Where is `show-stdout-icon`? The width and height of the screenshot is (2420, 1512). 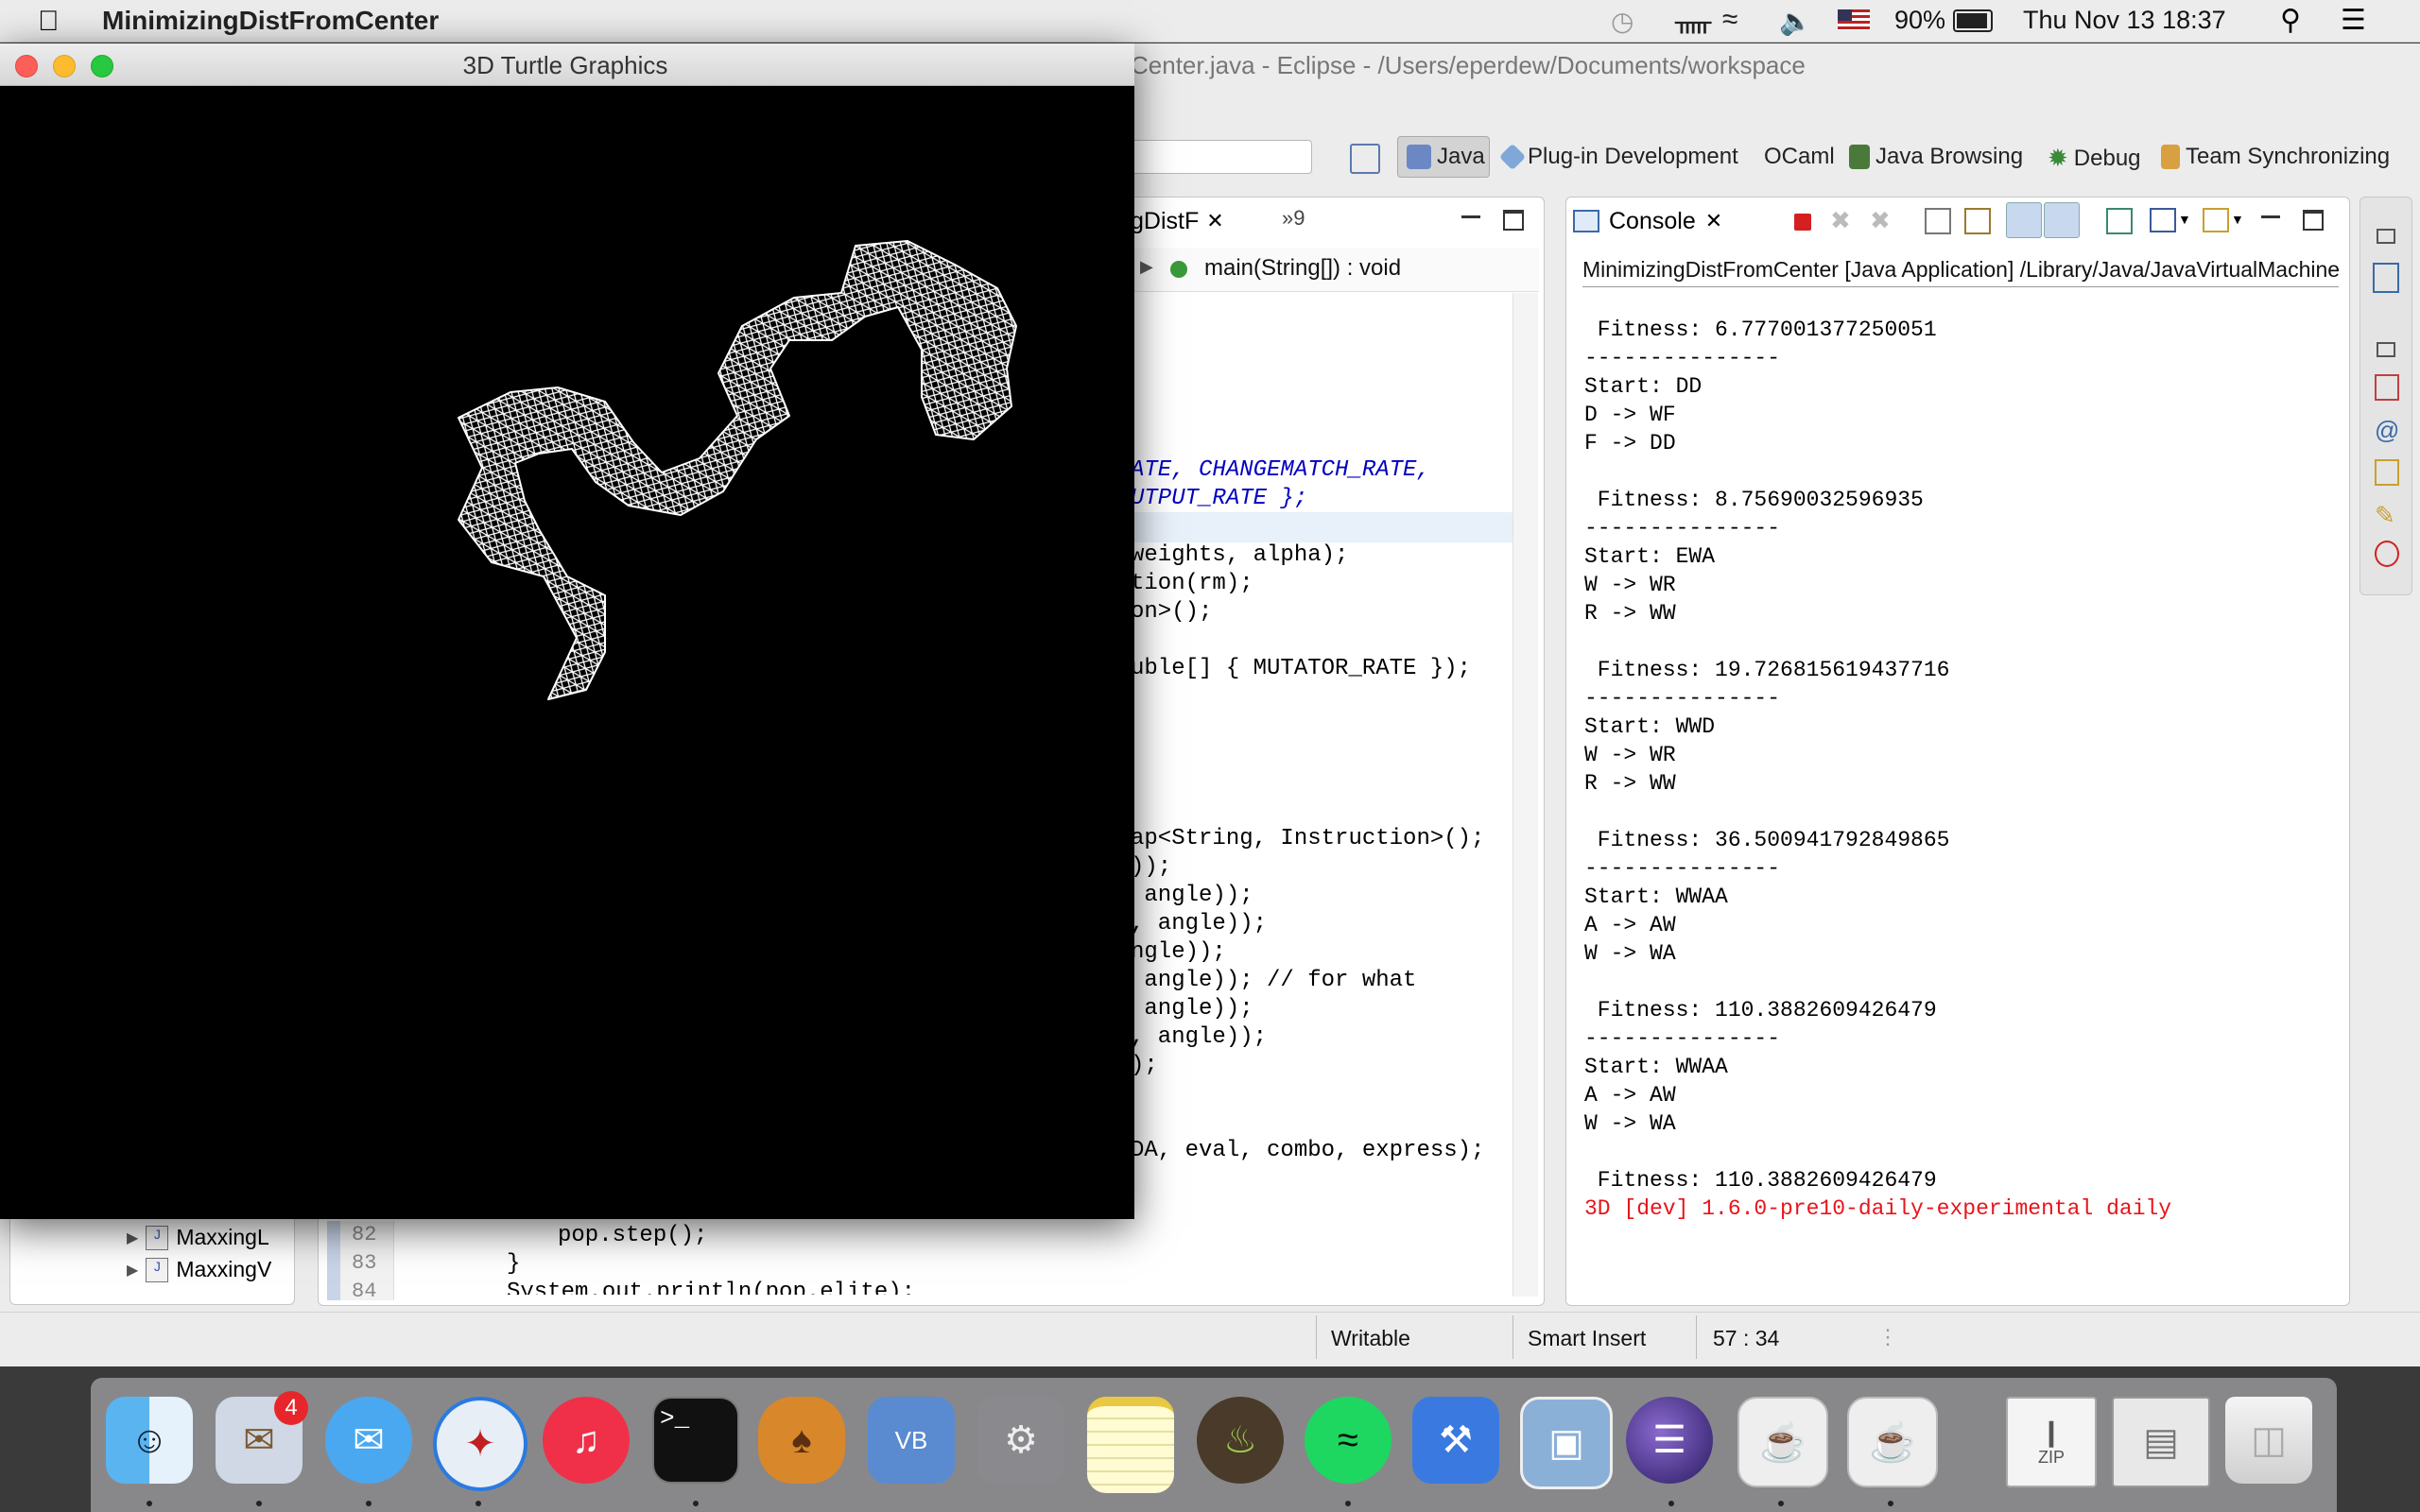
show-stdout-icon is located at coordinates (2024, 220).